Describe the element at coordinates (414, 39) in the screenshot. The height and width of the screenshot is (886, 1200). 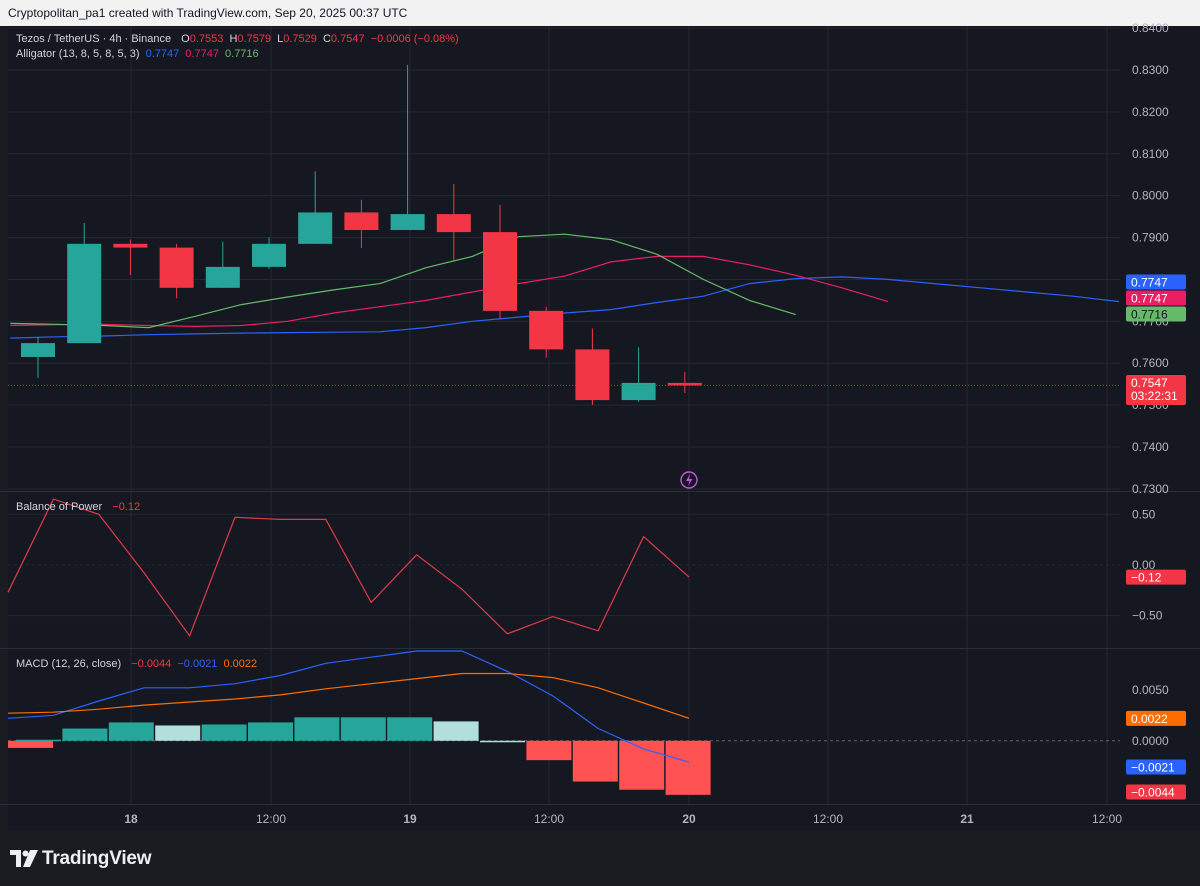
I see `price-change: −0.0006 (−0.08%)` at that location.